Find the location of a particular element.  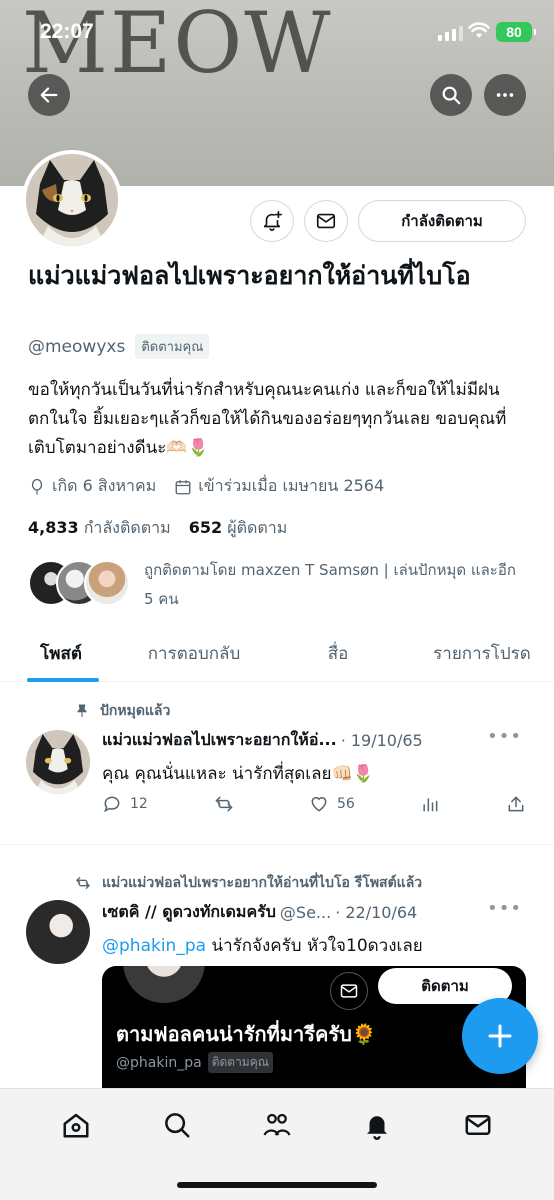

following-count: 4,833 is located at coordinates (53, 527).